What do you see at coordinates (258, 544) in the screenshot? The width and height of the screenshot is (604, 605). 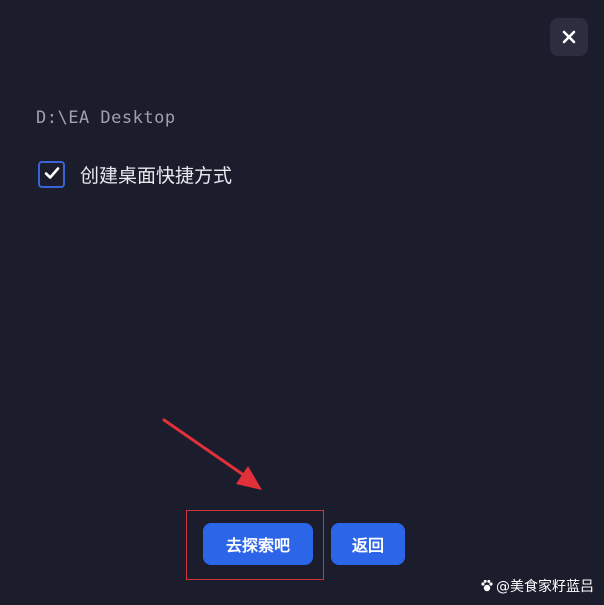 I see `explore-button: 去探索吧` at bounding box center [258, 544].